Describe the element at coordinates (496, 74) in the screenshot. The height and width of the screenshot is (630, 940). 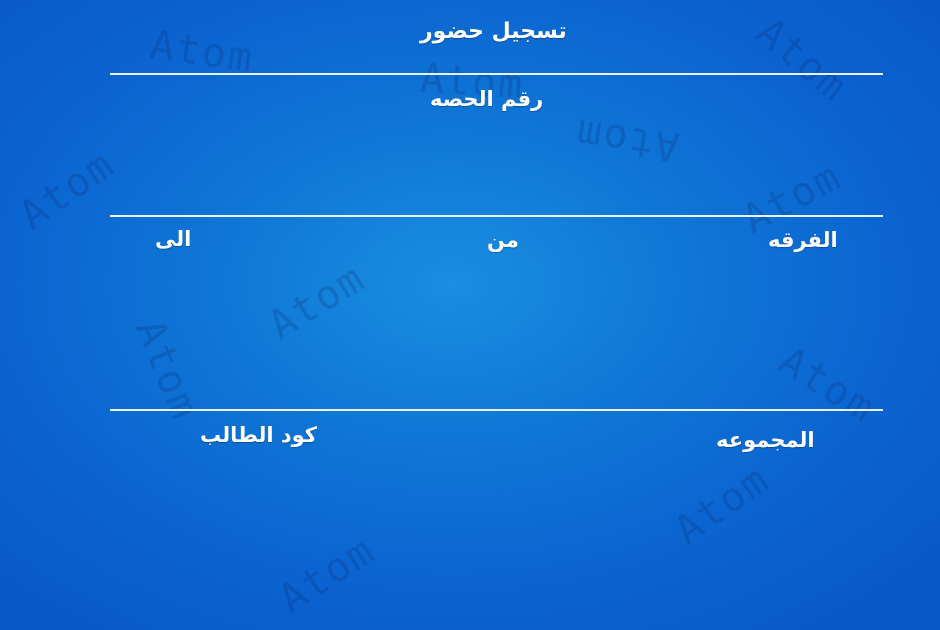
I see `header-divider` at that location.